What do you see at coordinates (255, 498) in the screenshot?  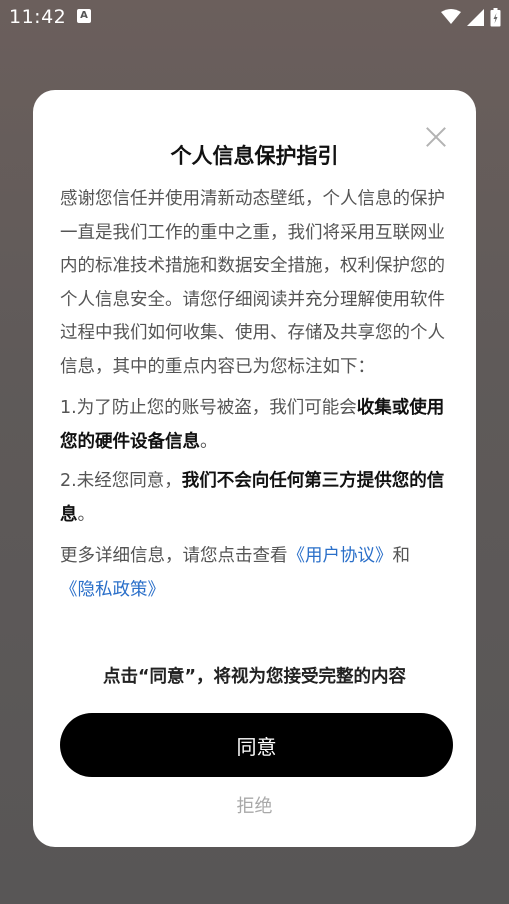 I see `item-2: 2.未经您同意，我们不会向任何第三方提供您的信息。` at bounding box center [255, 498].